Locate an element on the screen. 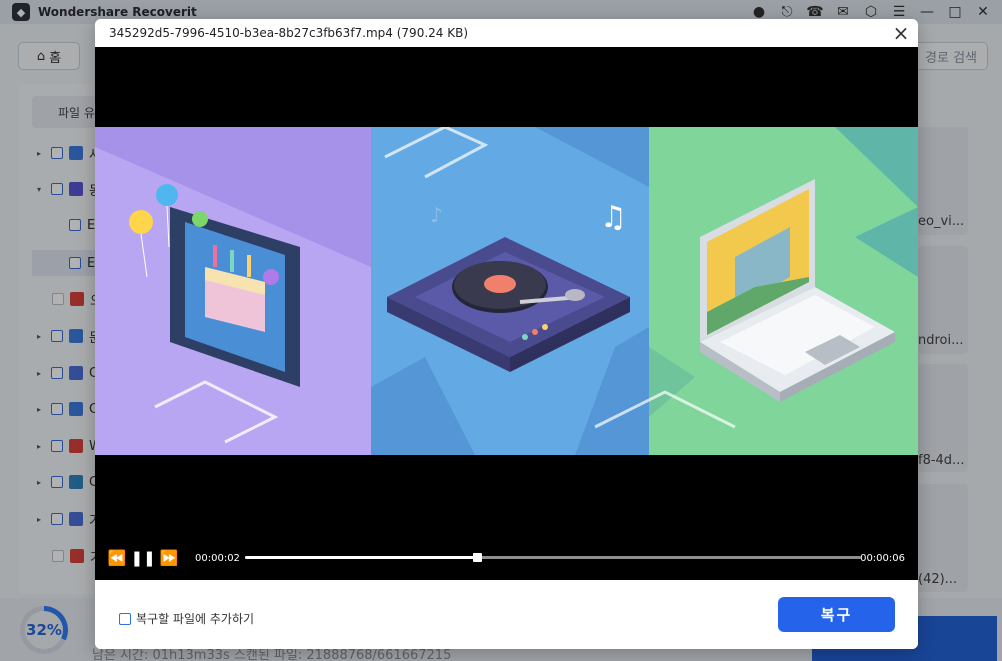 Image resolution: width=1002 pixels, height=661 pixels. pause-icon: ❚❚ is located at coordinates (142, 558).